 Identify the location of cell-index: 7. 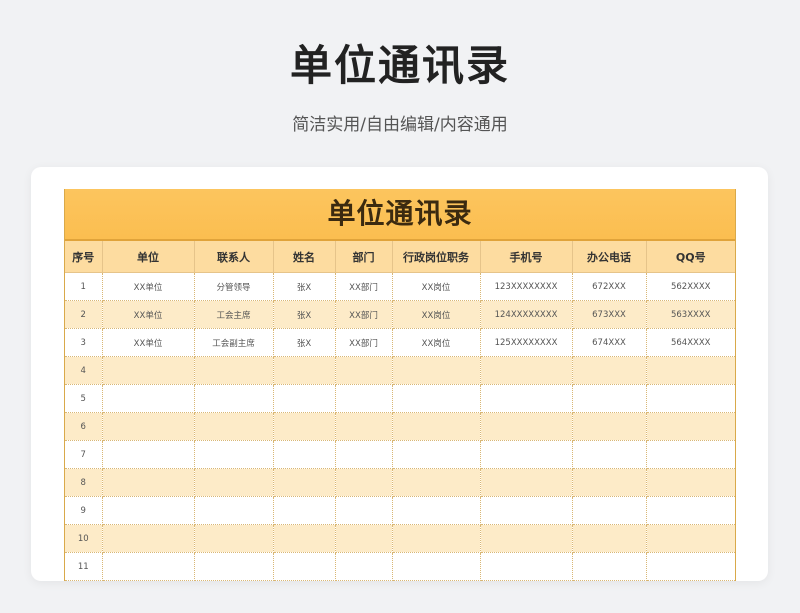
(84, 454).